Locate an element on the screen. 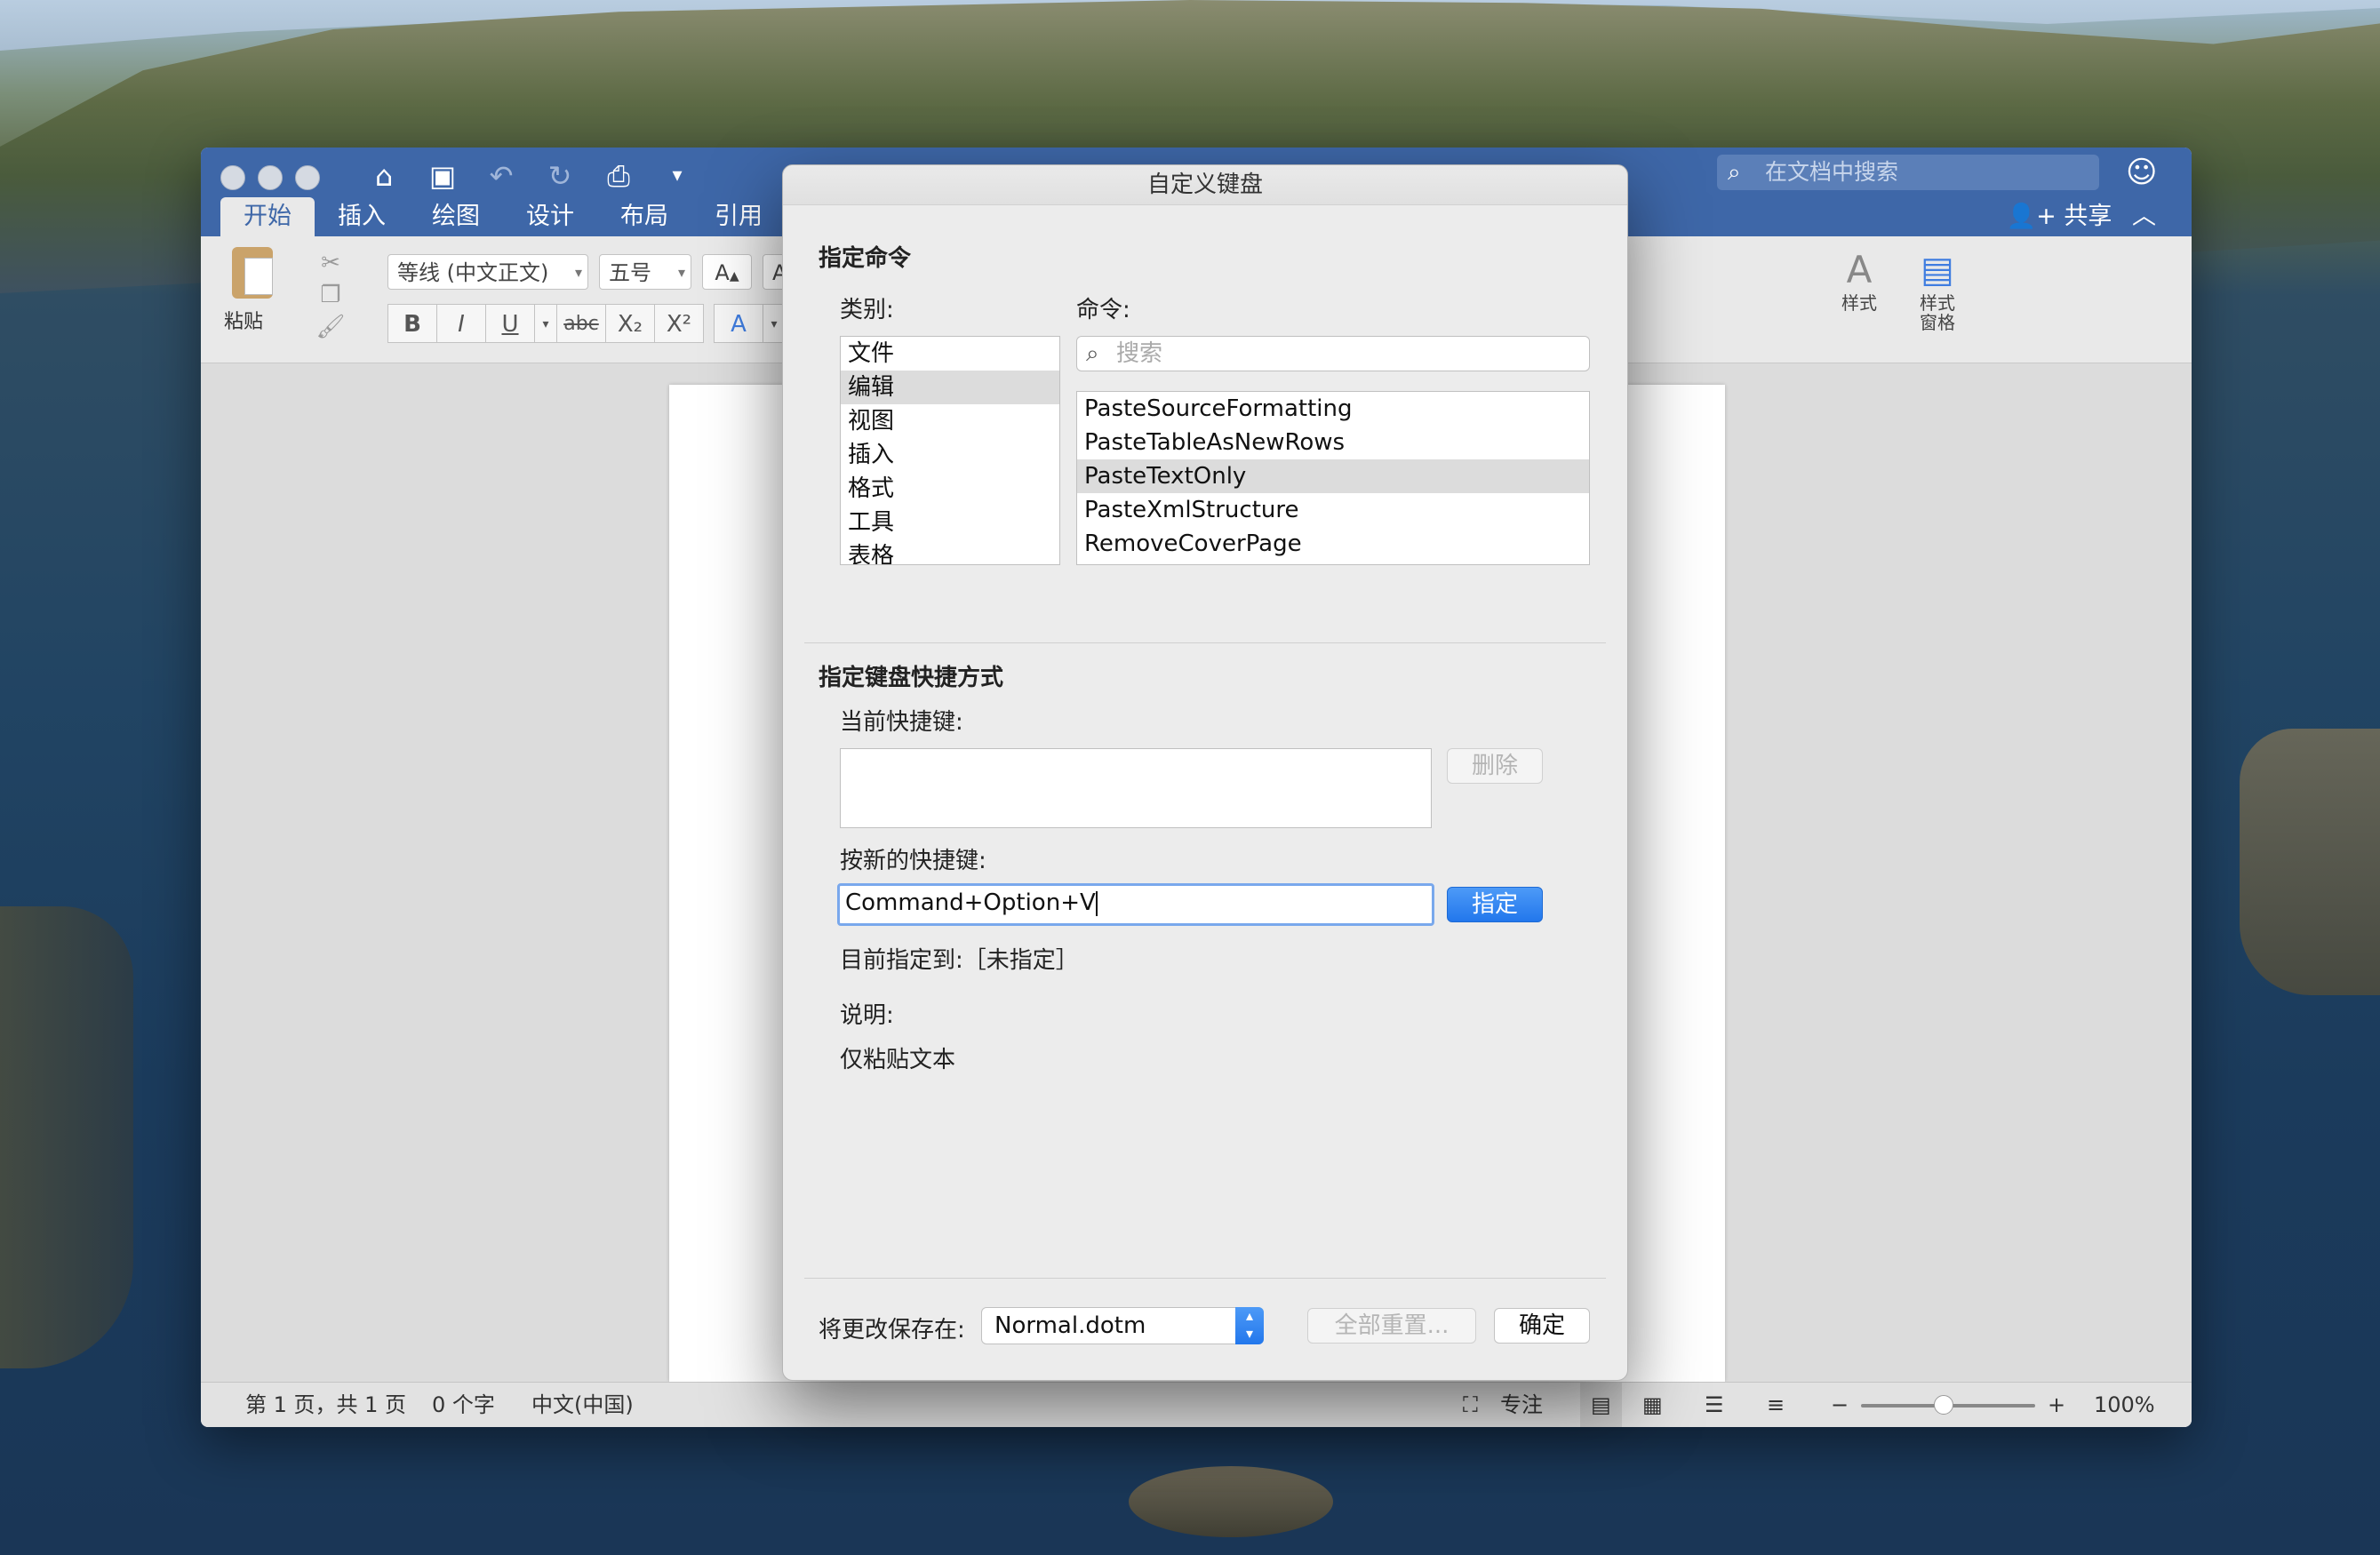 The image size is (2380, 1555). minimize-window-button is located at coordinates (270, 177).